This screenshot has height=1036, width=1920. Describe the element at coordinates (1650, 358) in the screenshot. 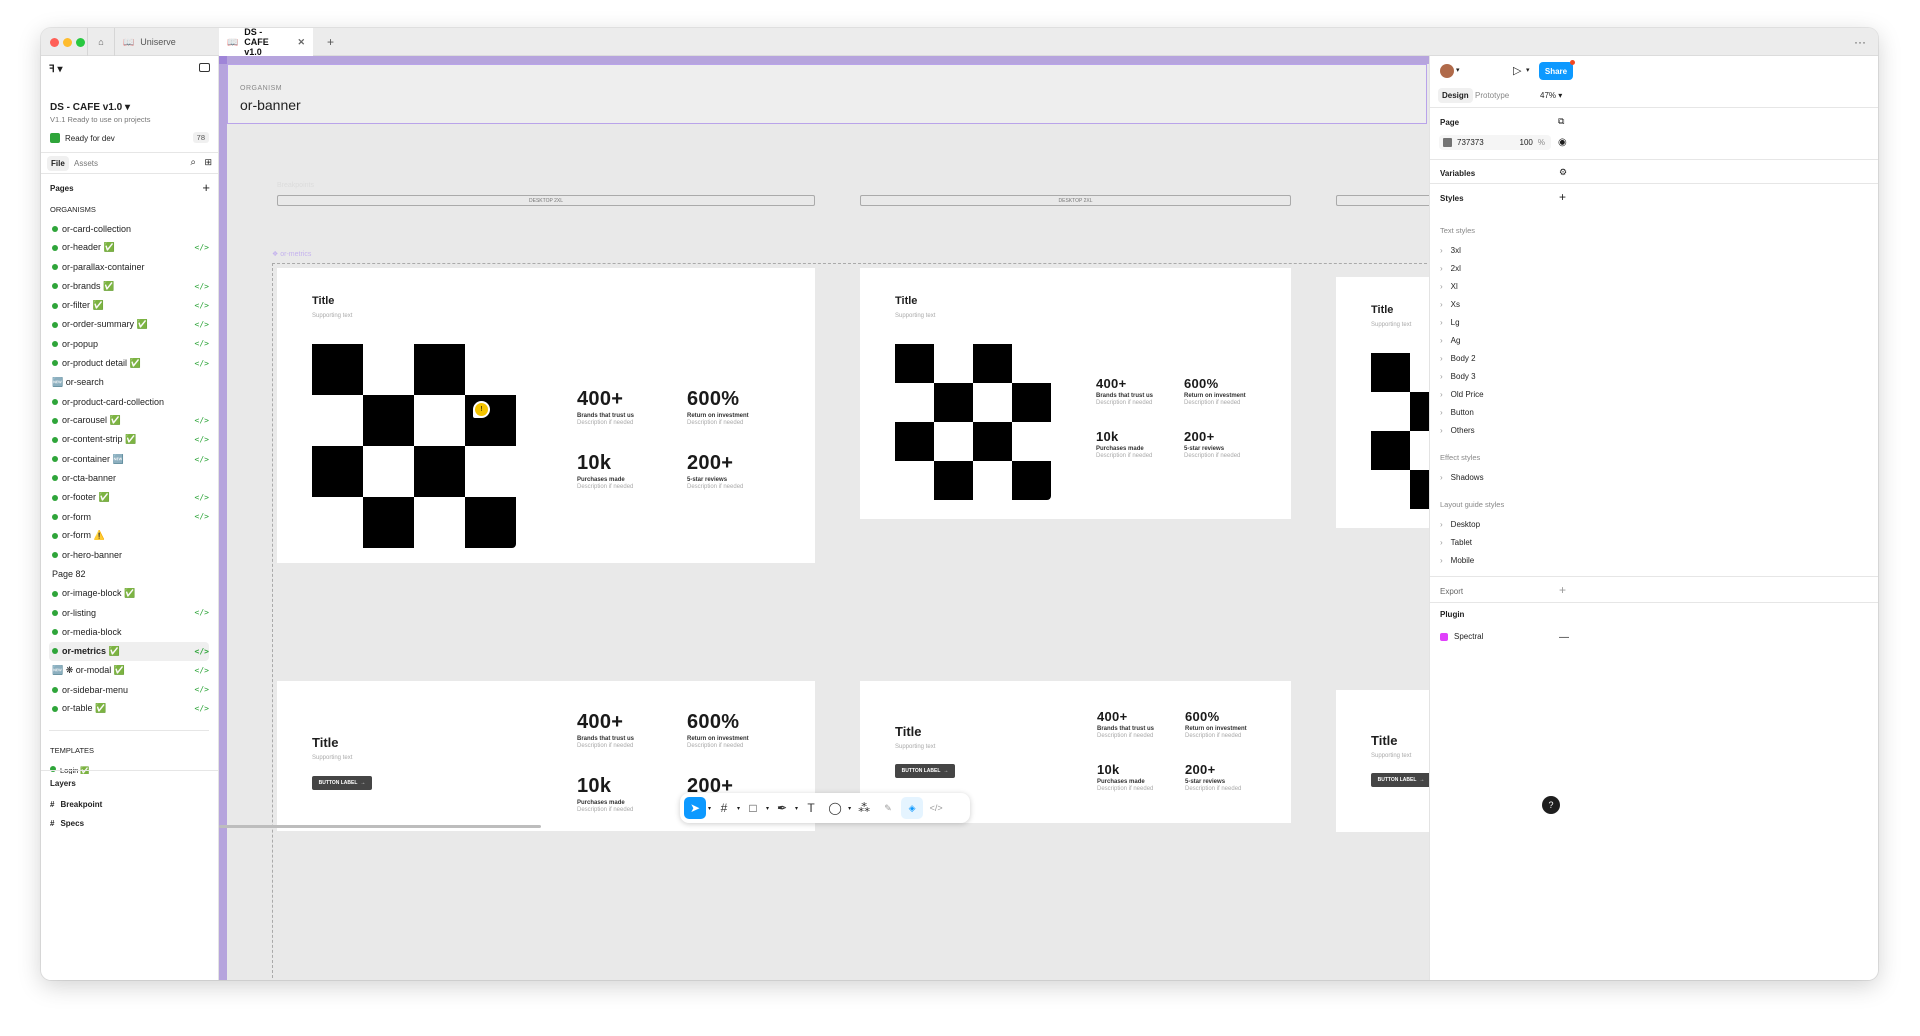

I see `style-item: › Body 2` at that location.